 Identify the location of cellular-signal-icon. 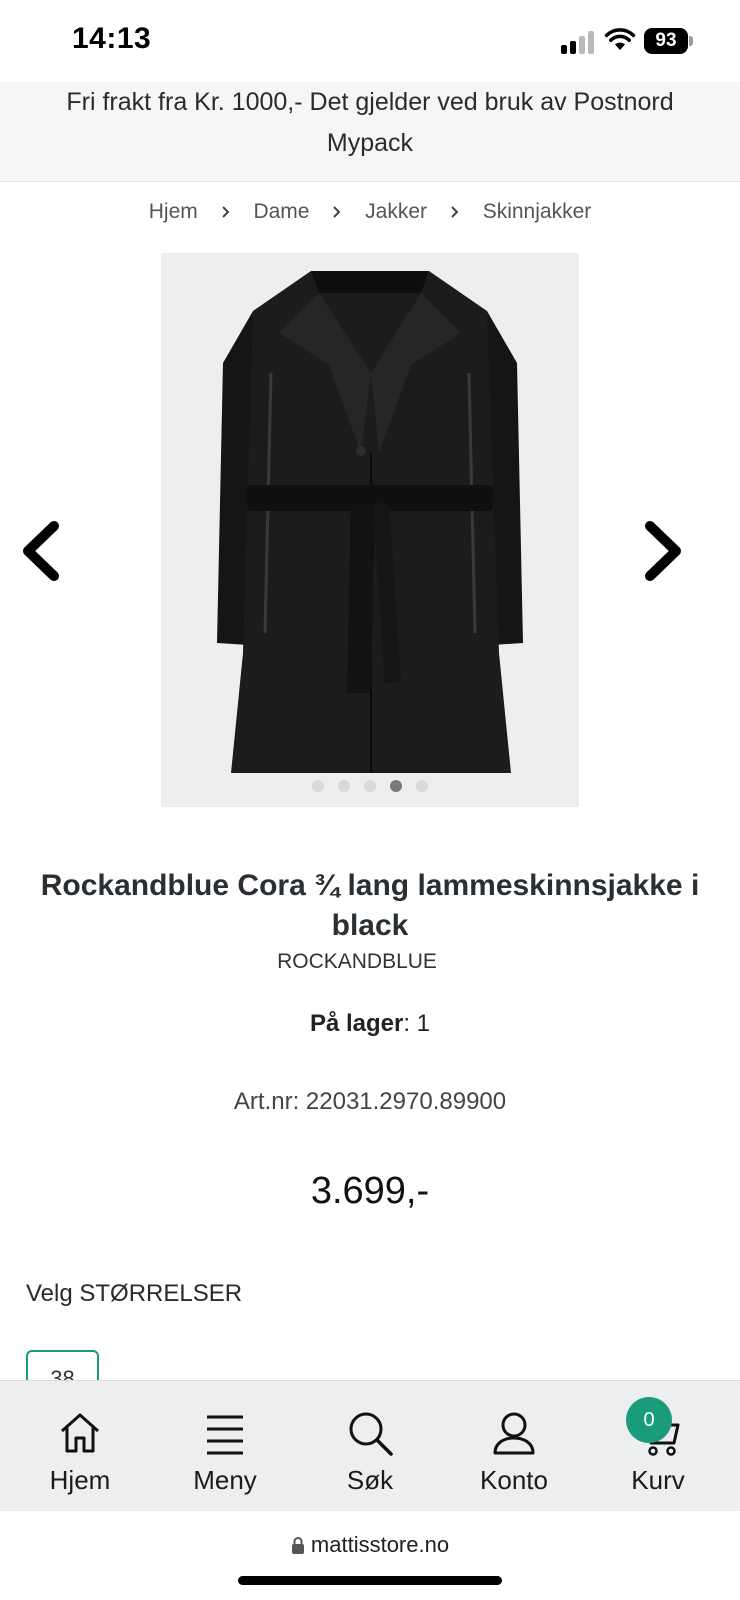
(579, 42).